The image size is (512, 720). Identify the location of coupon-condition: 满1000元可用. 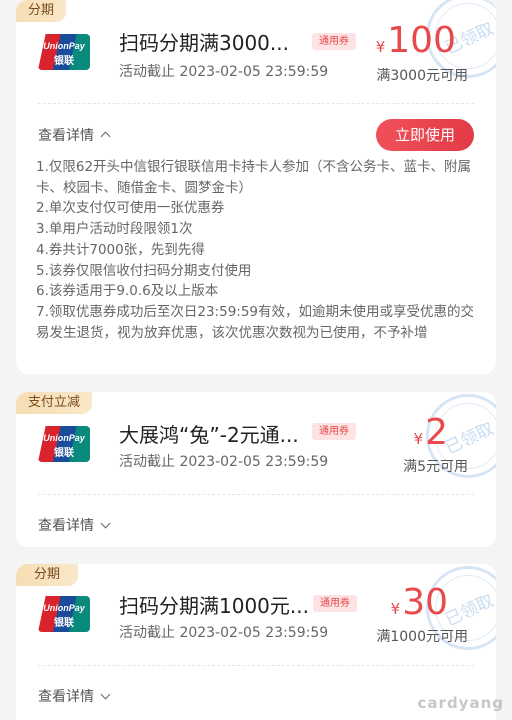
(422, 637).